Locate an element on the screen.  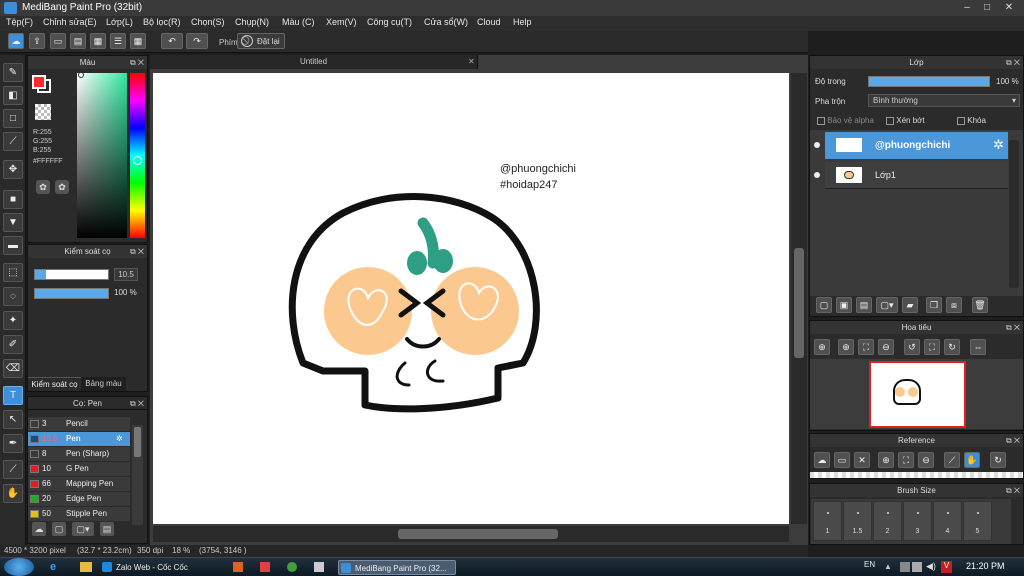
bucket-tool-icon: ▼ is located at coordinates (13, 222).